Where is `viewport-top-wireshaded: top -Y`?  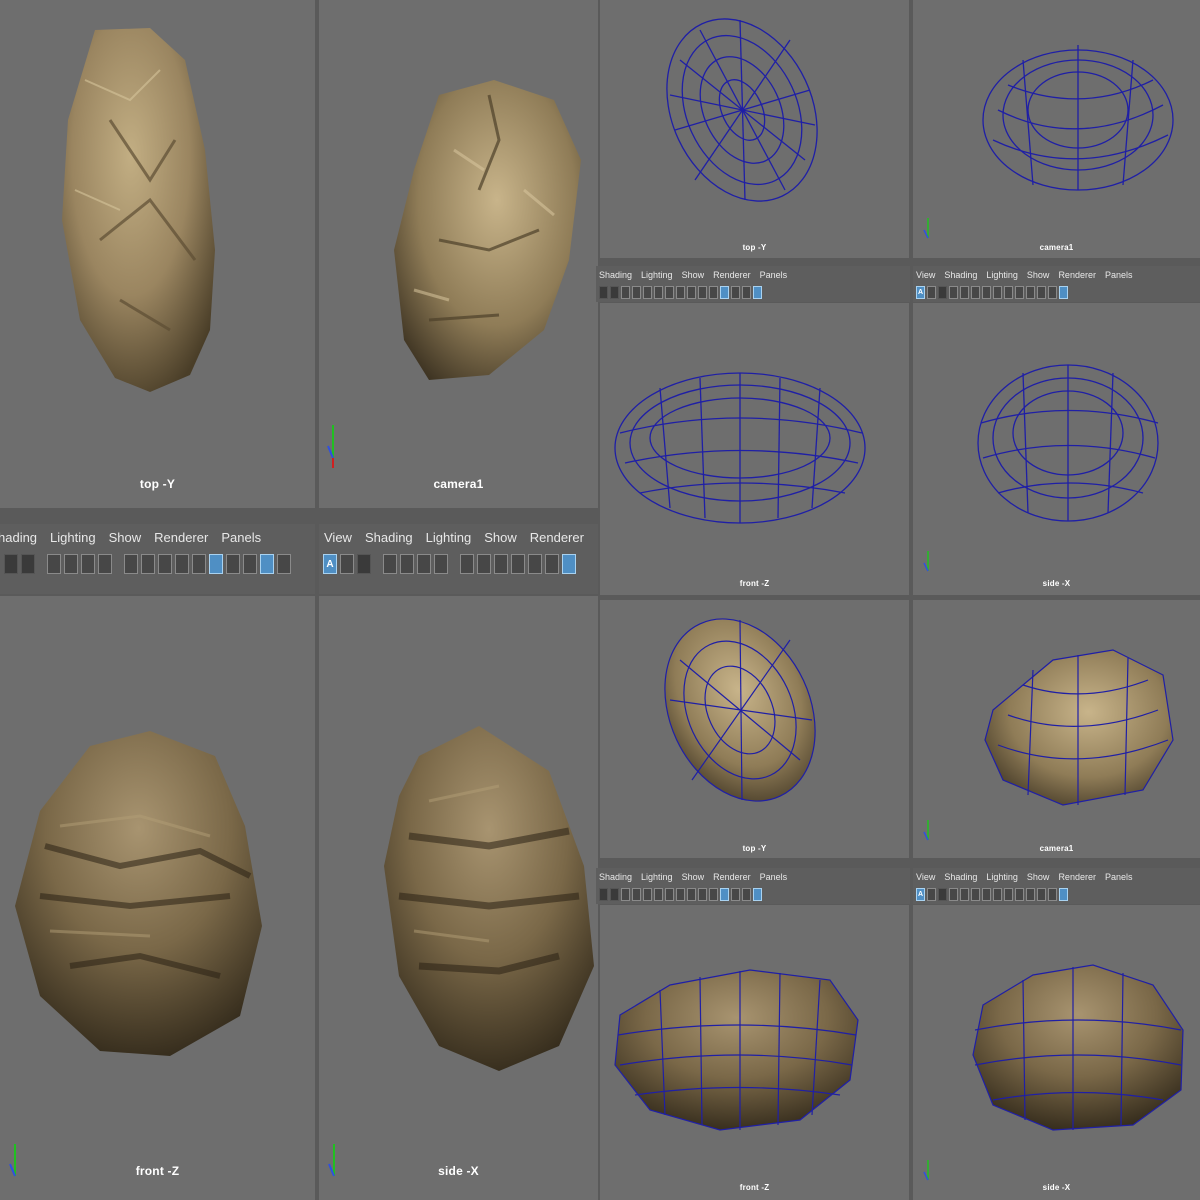 viewport-top-wireshaded: top -Y is located at coordinates (754, 729).